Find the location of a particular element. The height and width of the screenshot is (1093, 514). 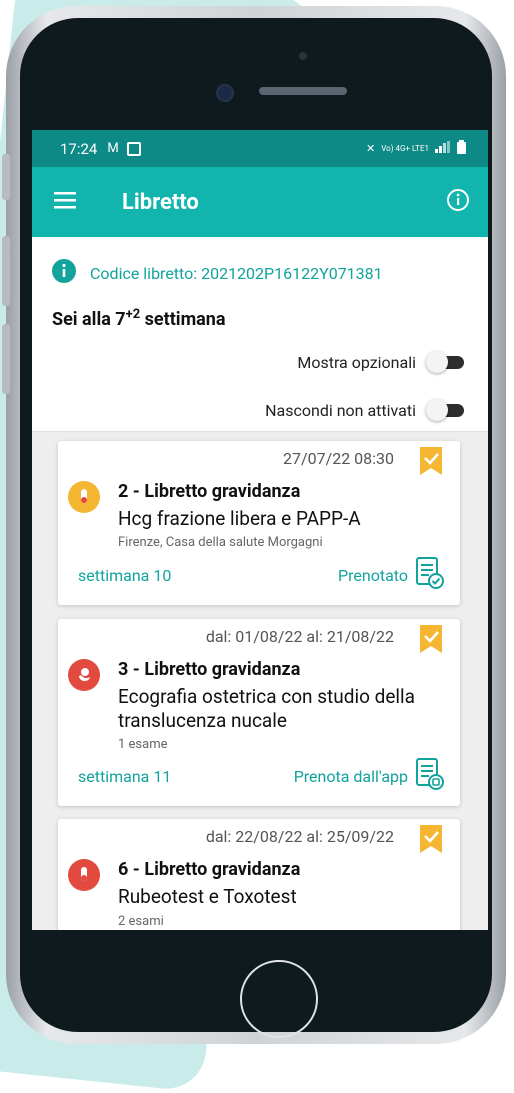

codice-label: Codice libretto: 2021202P16122Y071381 is located at coordinates (236, 273).